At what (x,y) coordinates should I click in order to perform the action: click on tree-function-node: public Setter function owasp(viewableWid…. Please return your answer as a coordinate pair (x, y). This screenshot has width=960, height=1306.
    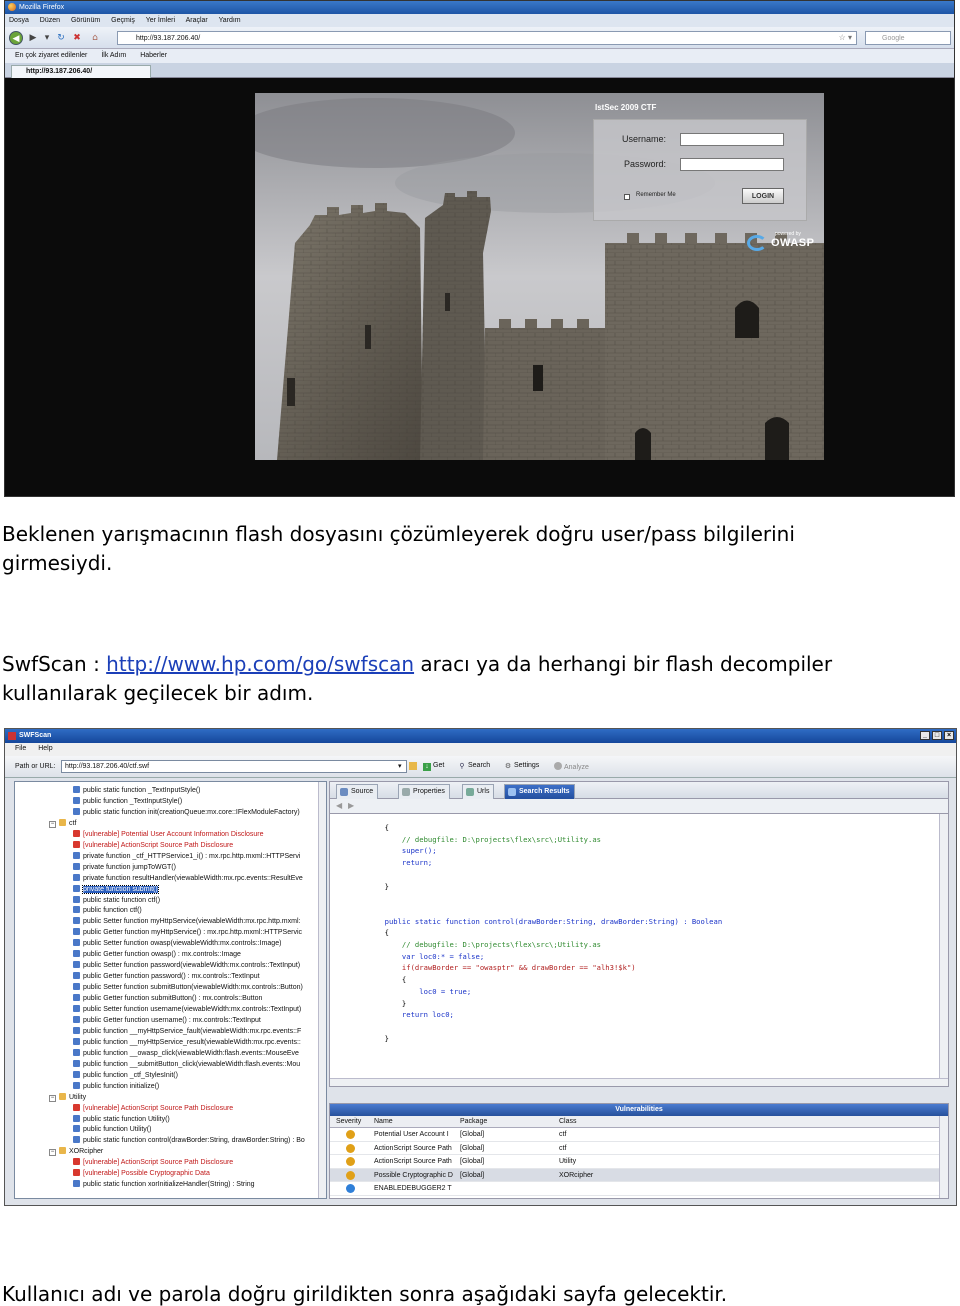
    Looking at the image, I should click on (177, 943).